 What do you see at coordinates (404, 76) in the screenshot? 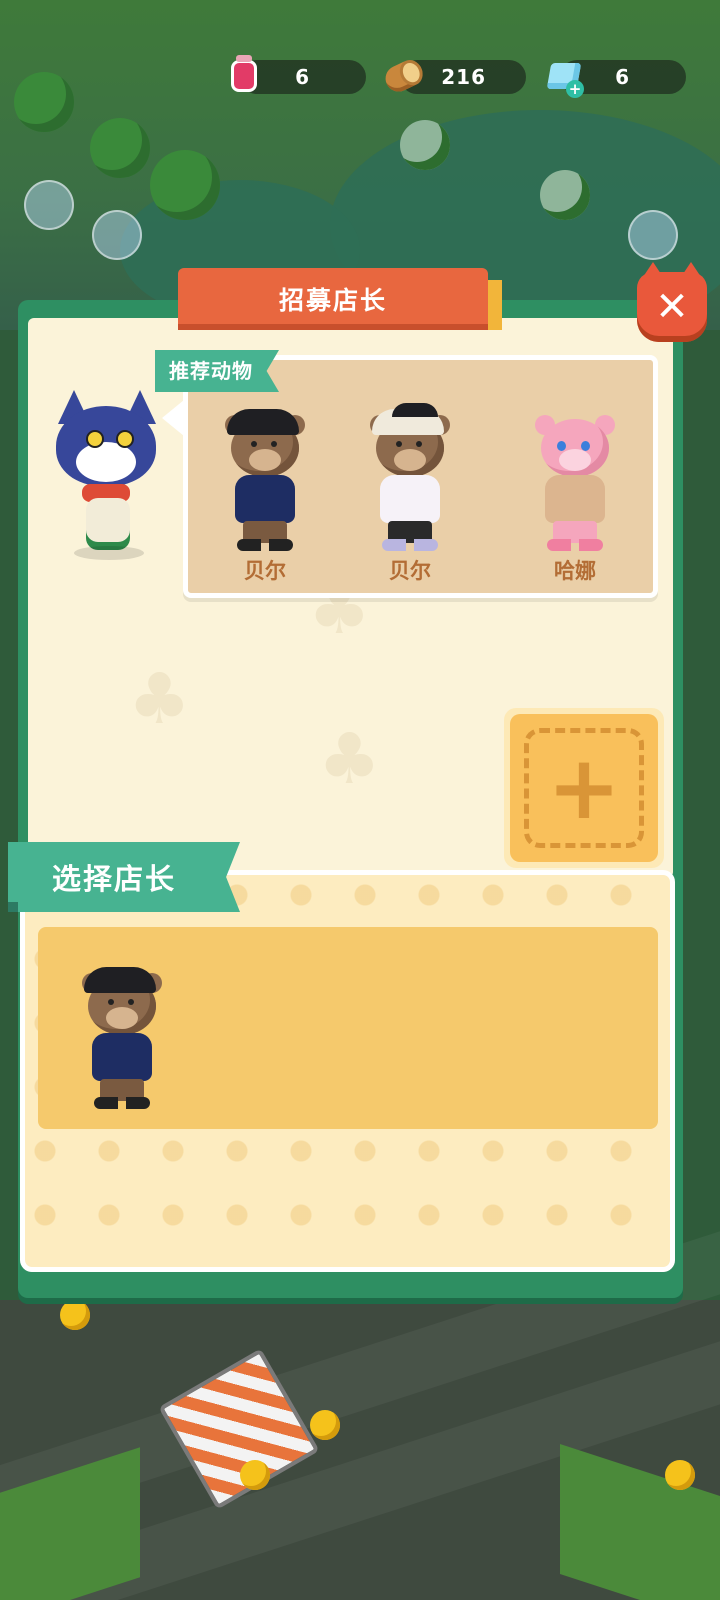
I see `wood-log-icon` at bounding box center [404, 76].